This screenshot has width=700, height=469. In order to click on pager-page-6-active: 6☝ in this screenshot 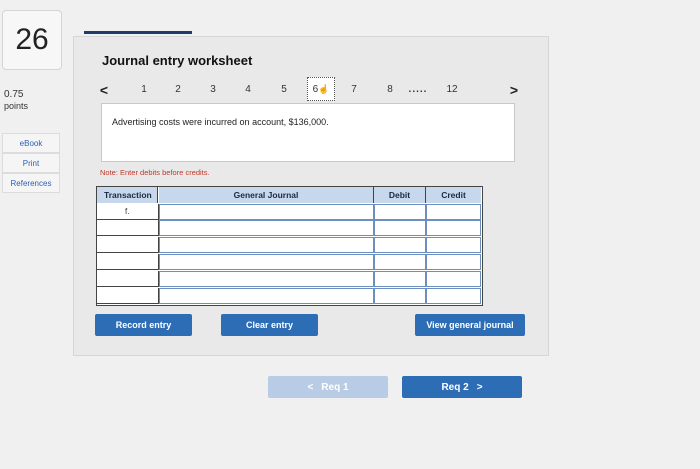, I will do `click(321, 89)`.